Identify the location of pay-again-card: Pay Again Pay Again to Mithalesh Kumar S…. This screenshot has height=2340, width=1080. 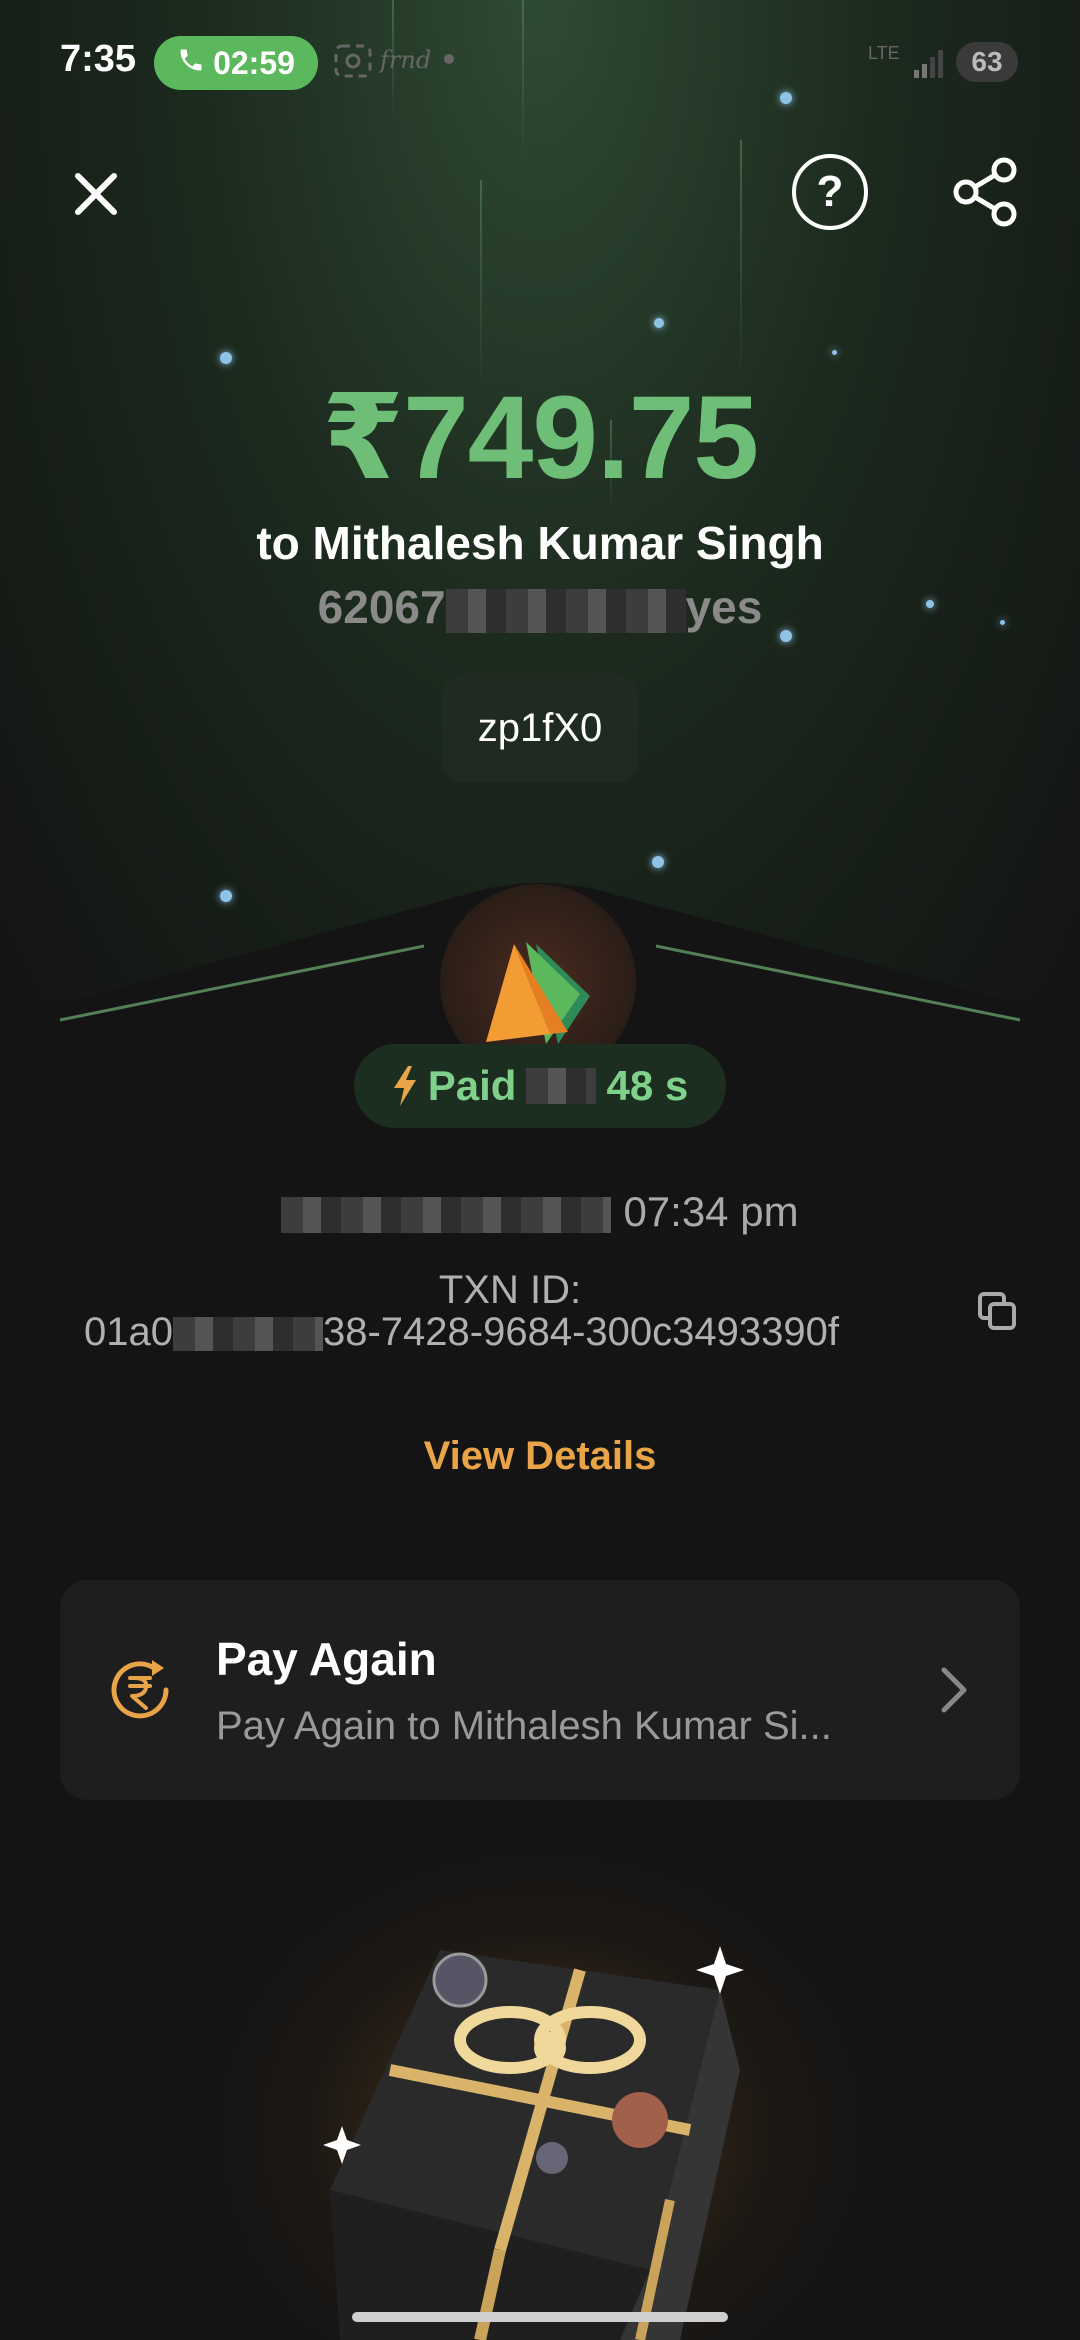
(540, 1690).